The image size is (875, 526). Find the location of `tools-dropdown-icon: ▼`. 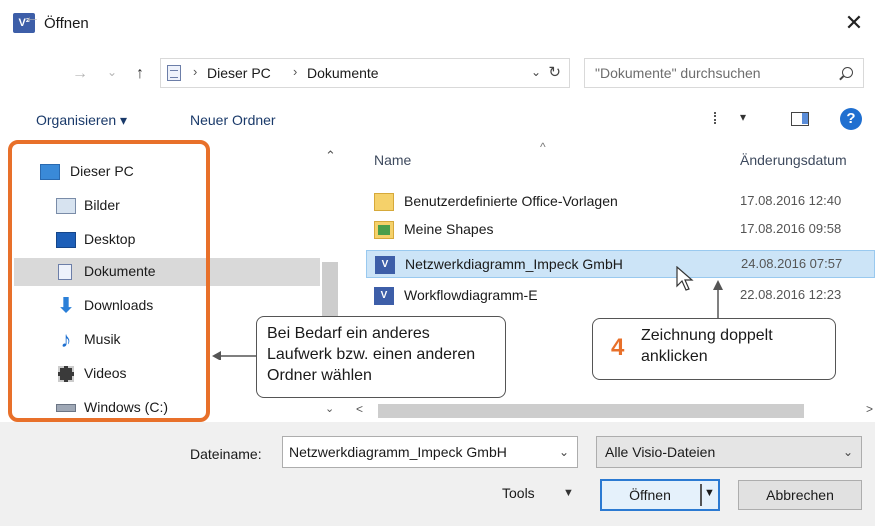

tools-dropdown-icon: ▼ is located at coordinates (568, 493).